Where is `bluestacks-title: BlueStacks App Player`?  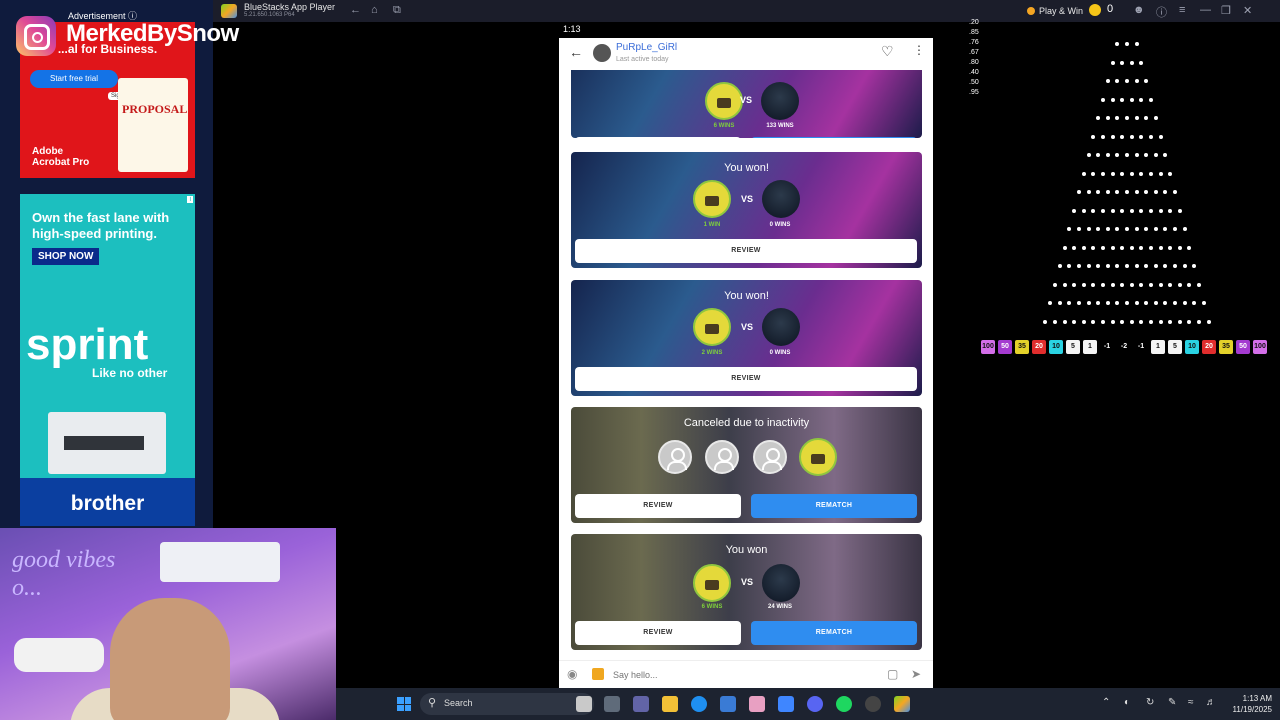
bluestacks-title: BlueStacks App Player is located at coordinates (290, 7).